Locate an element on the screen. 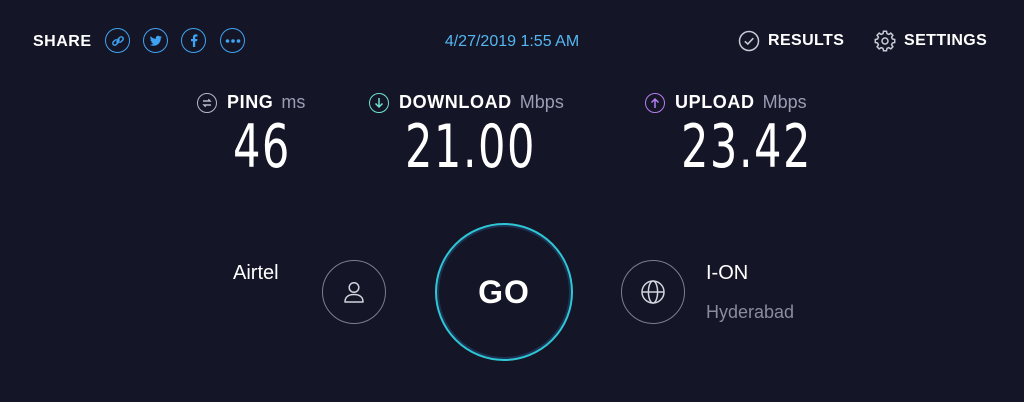 Image resolution: width=1024 pixels, height=402 pixels. settings-label: SETTINGS is located at coordinates (946, 40).